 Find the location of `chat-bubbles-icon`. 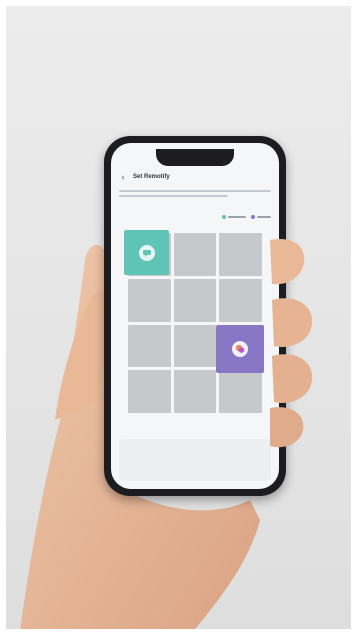

chat-bubbles-icon is located at coordinates (240, 349).